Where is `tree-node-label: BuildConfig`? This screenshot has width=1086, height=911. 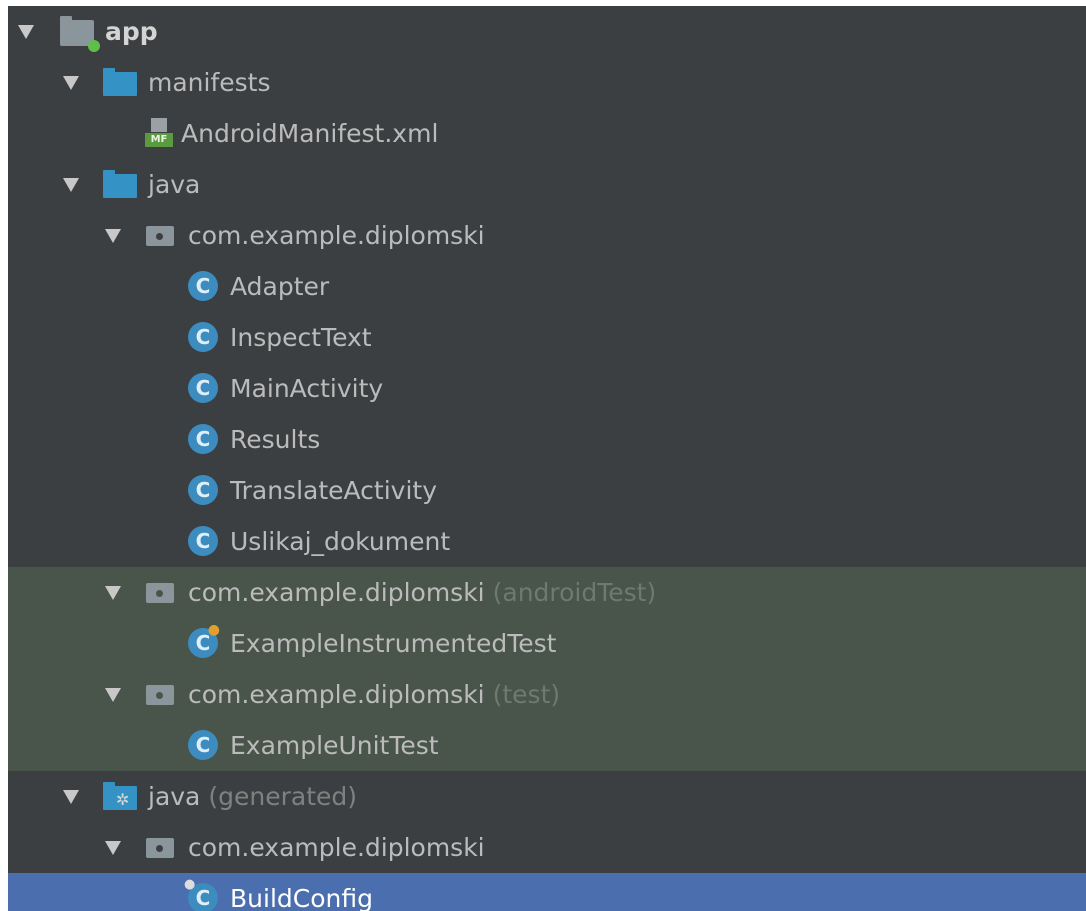
tree-node-label: BuildConfig is located at coordinates (301, 897).